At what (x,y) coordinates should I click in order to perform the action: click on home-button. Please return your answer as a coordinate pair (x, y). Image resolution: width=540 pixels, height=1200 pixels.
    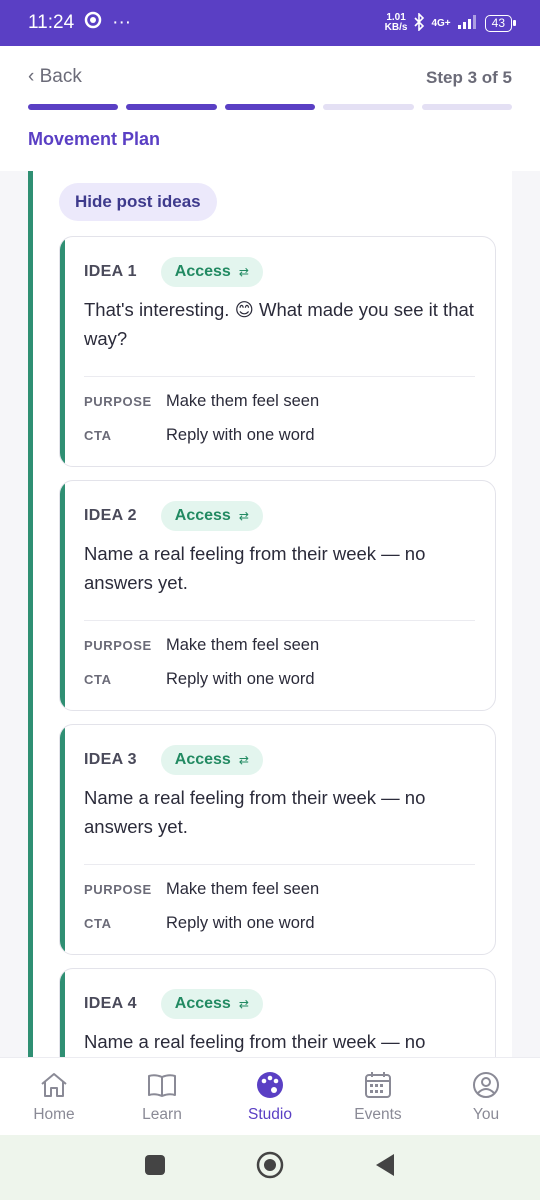
    Looking at the image, I should click on (270, 1167).